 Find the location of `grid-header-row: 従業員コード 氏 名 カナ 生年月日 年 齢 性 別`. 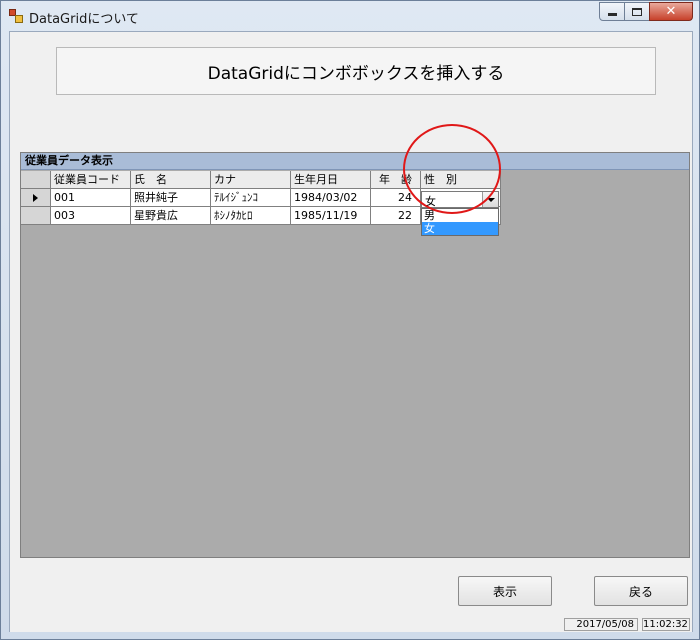

grid-header-row: 従業員コード 氏 名 カナ 生年月日 年 齢 性 別 is located at coordinates (261, 180).